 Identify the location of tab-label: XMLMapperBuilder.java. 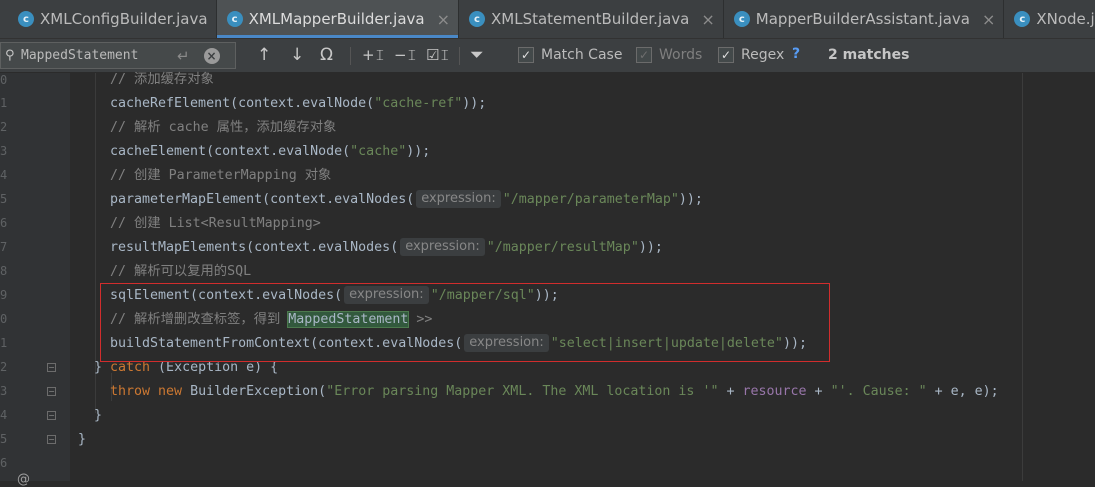
(336, 19).